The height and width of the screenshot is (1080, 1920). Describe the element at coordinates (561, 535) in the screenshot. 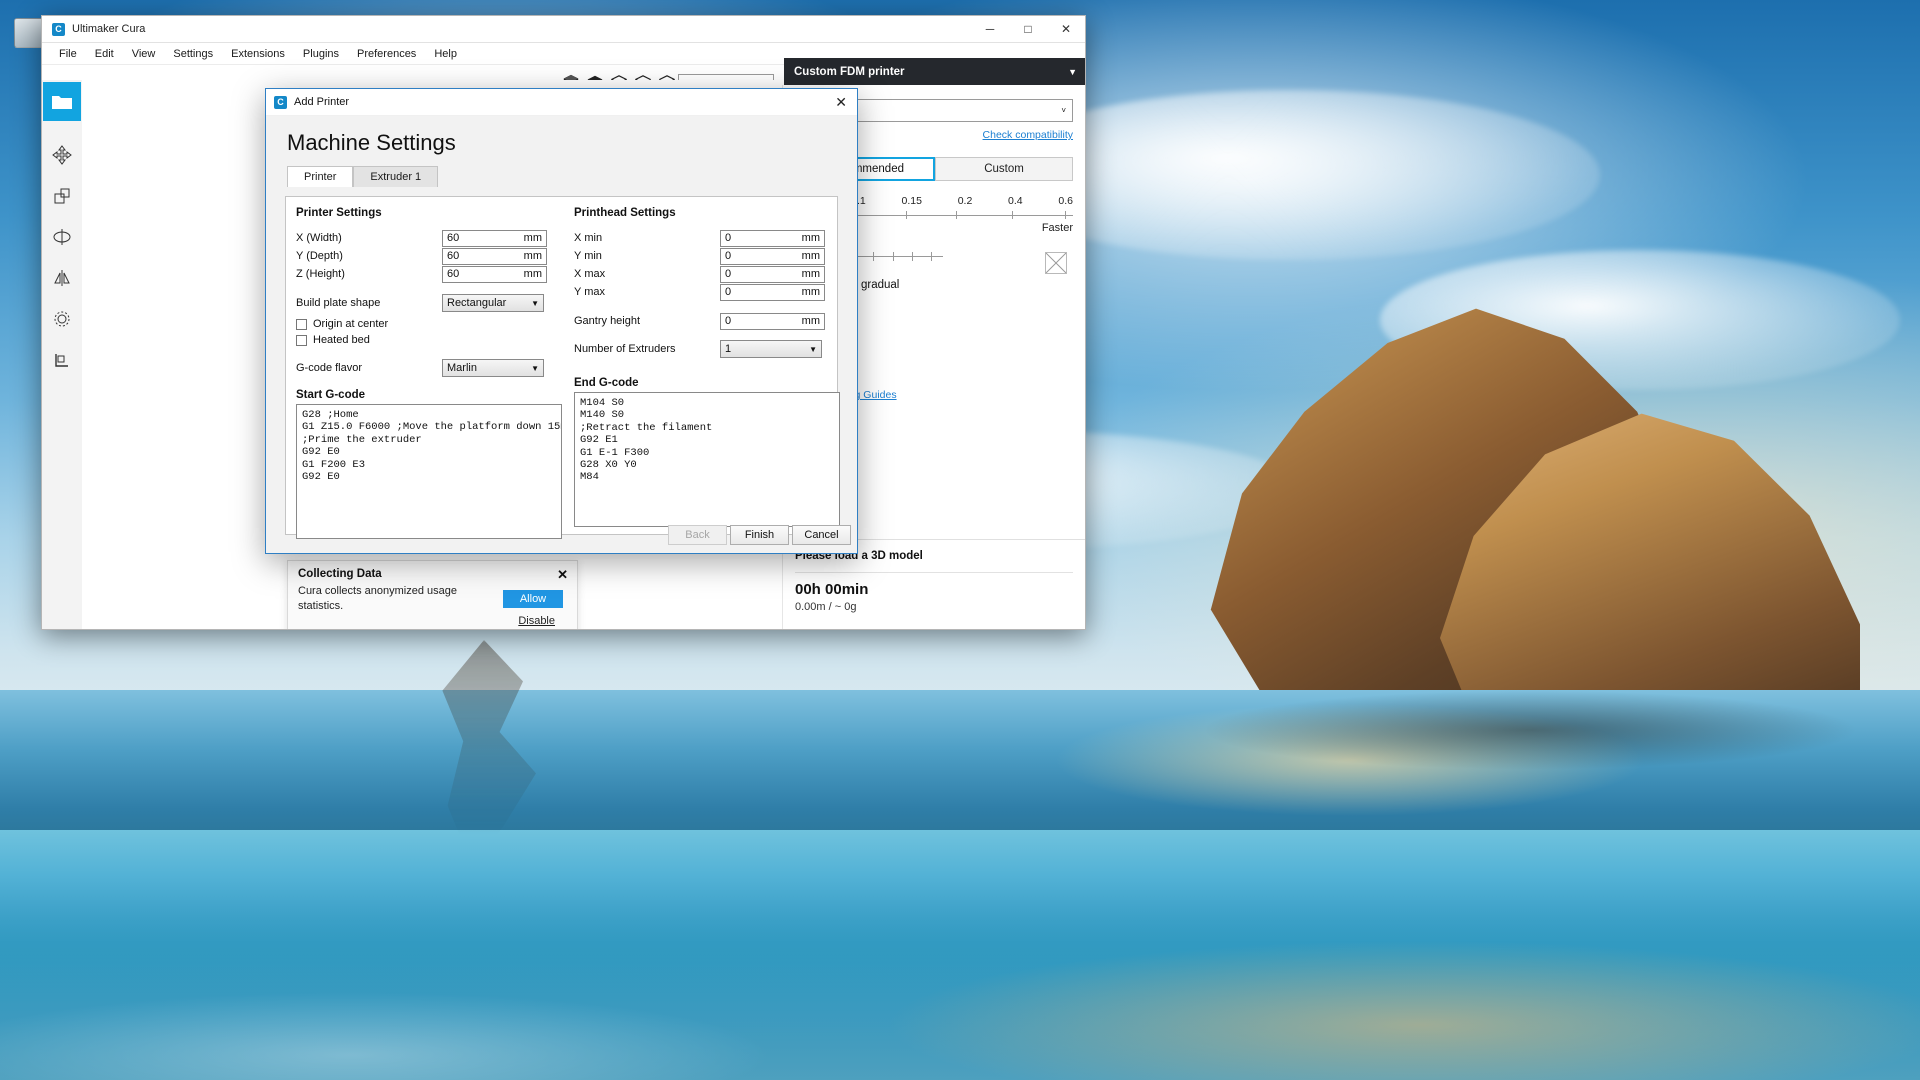

I see `dialog-footer: Back Finish Cancel` at that location.